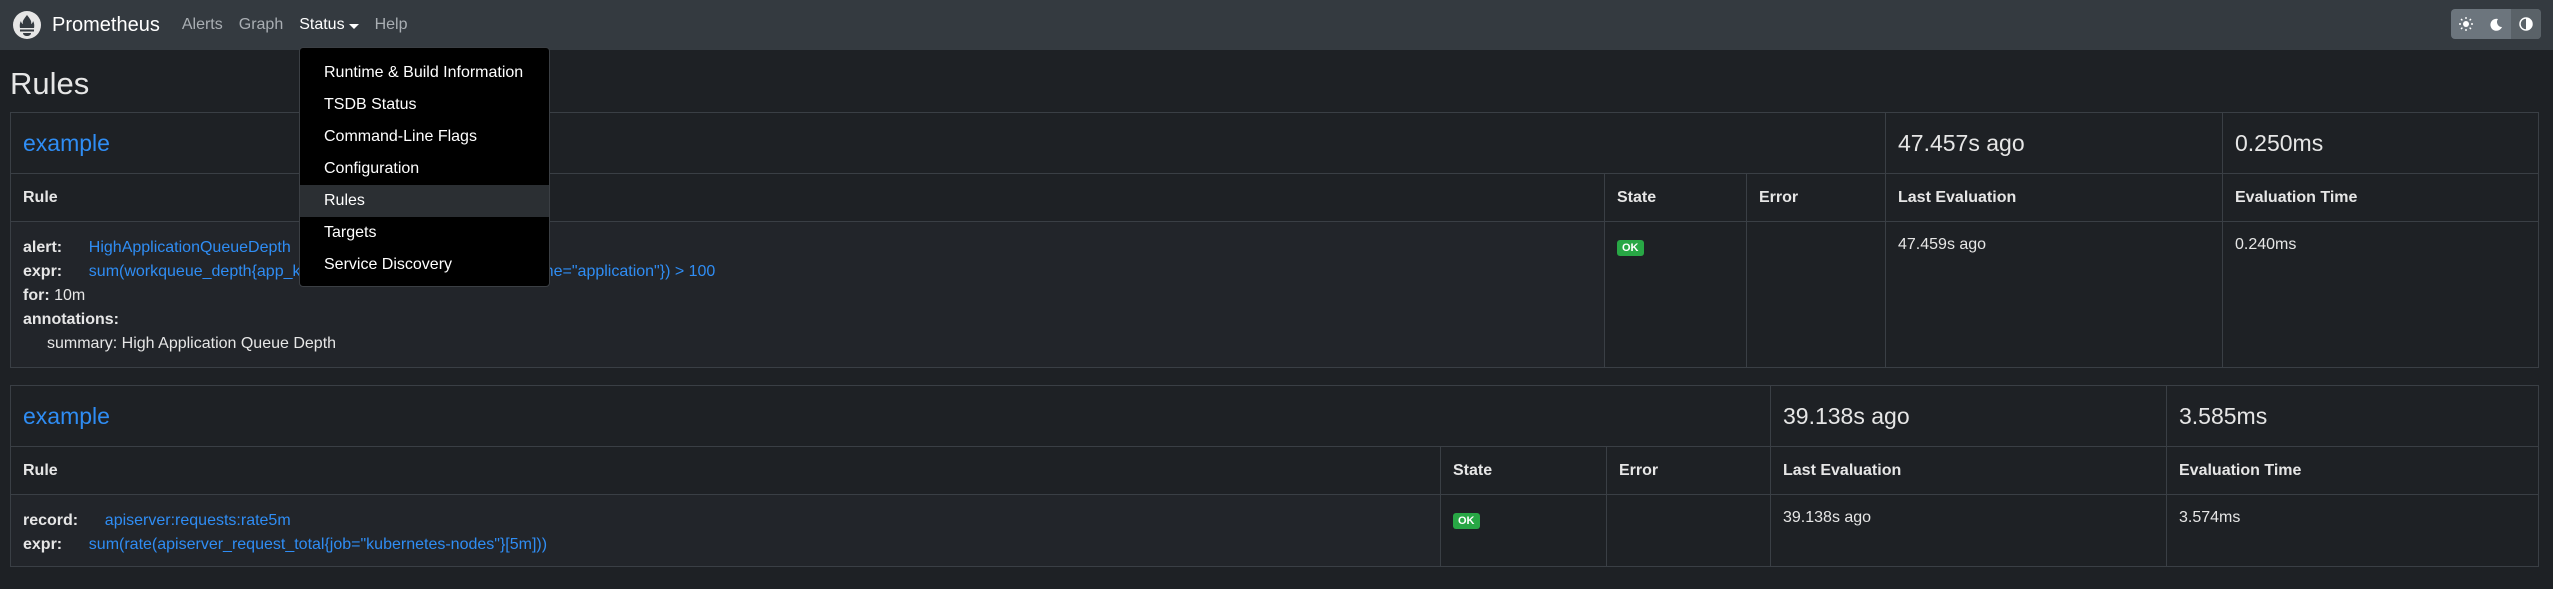 This screenshot has height=589, width=2553. What do you see at coordinates (192, 343) in the screenshot?
I see `annotation-summary: summary: High Application Queue Depth` at bounding box center [192, 343].